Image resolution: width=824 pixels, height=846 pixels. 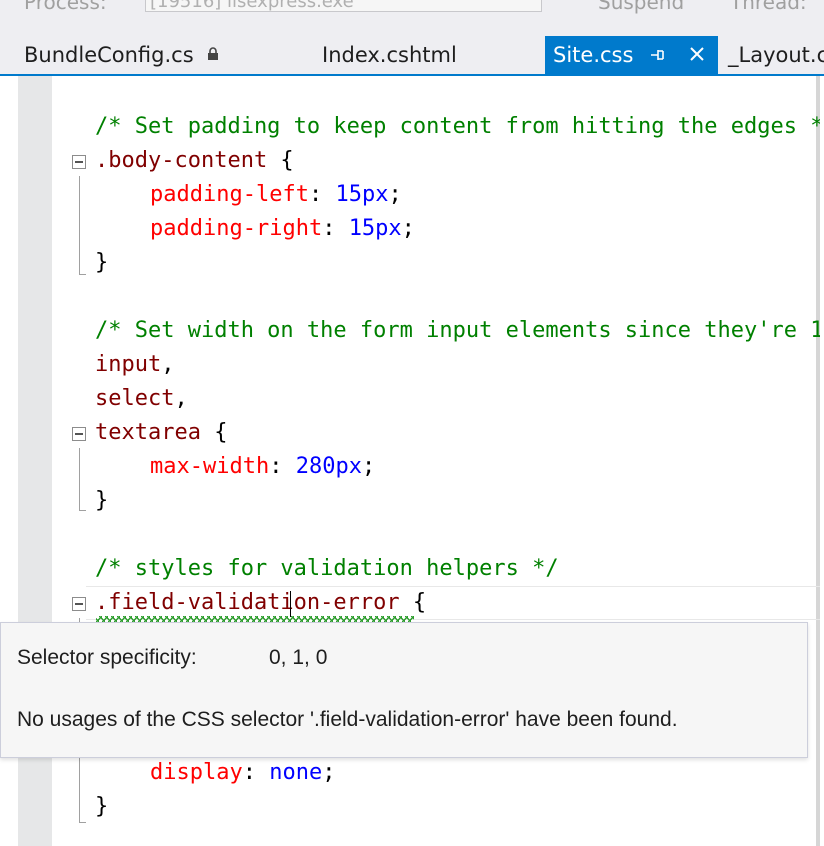 I want to click on pin-icon, so click(x=657, y=55).